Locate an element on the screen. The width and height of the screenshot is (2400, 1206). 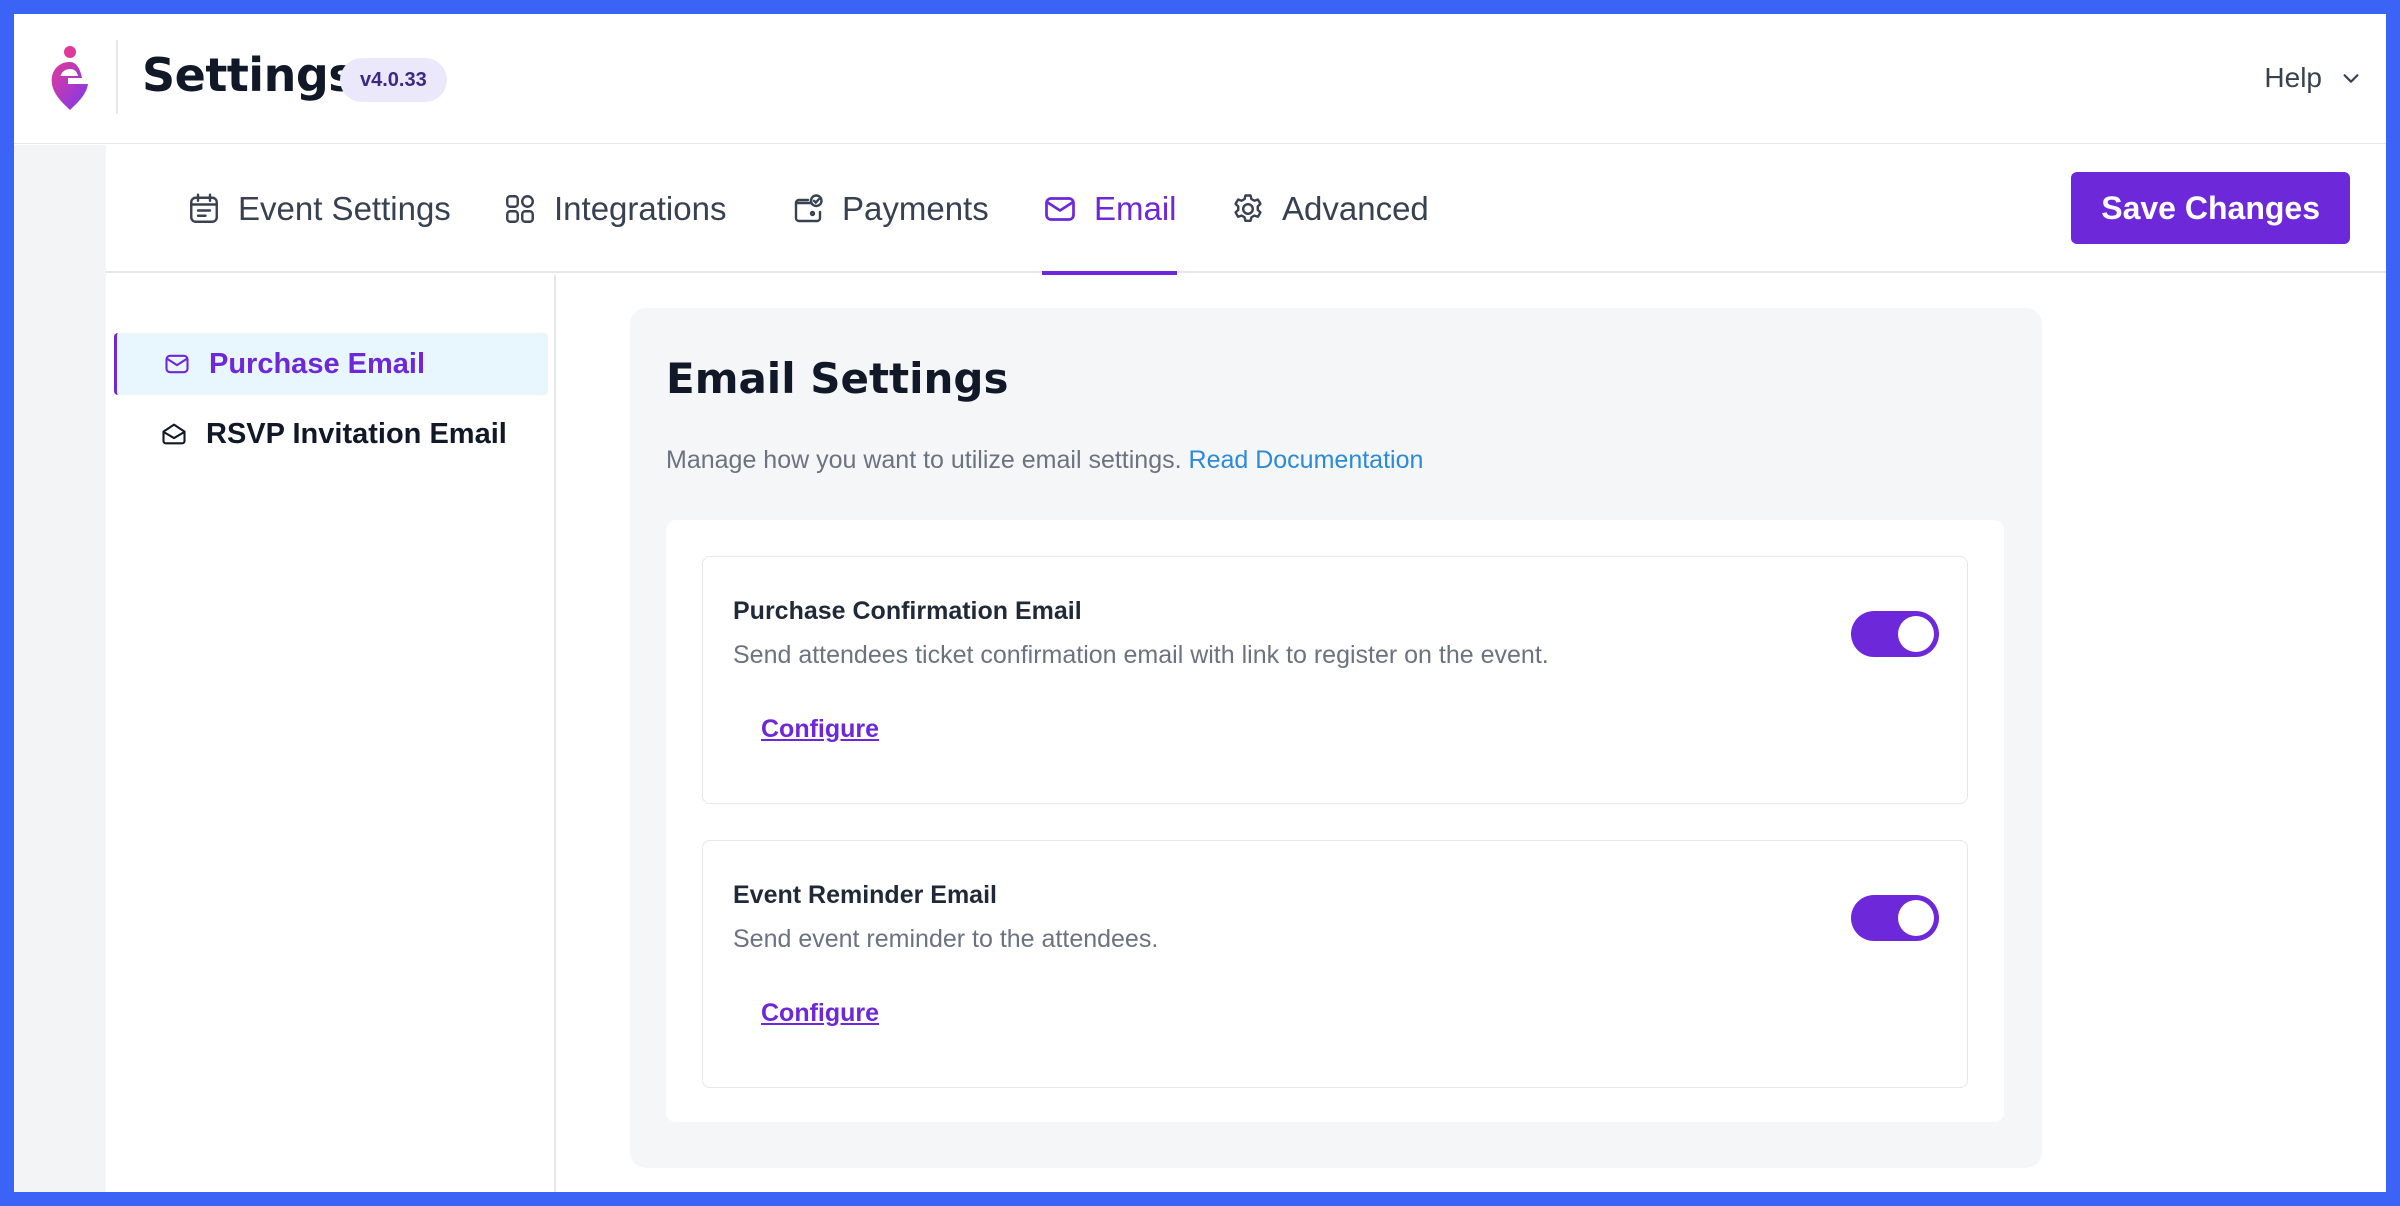
tab-label: Integrations is located at coordinates (640, 208).